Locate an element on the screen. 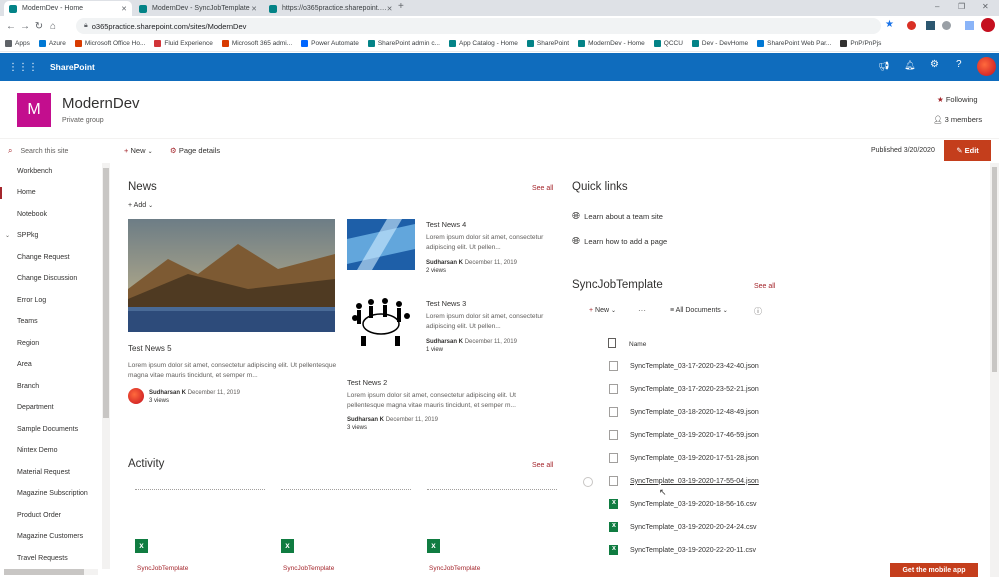 This screenshot has width=999, height=577. settings-gear-icon: ⚙ is located at coordinates (934, 64).